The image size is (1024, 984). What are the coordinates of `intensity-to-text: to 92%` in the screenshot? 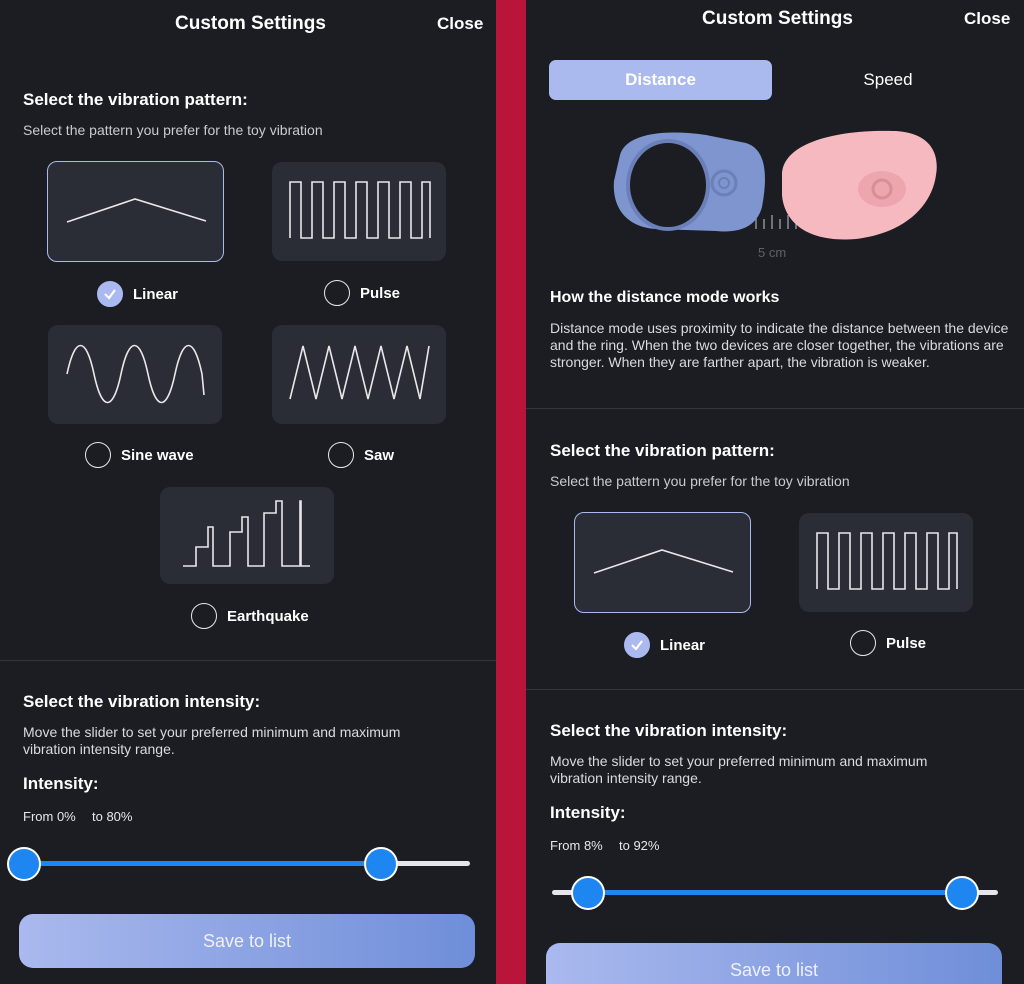 It's located at (639, 845).